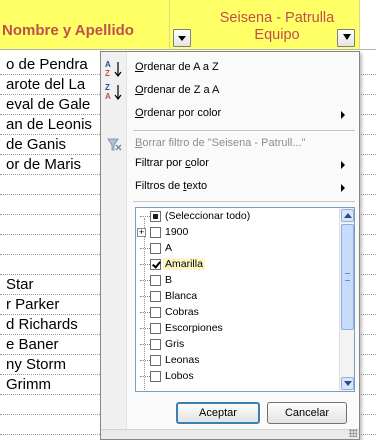 Image resolution: width=376 pixels, height=440 pixels. I want to click on group-filter-dropdown-button, so click(346, 38).